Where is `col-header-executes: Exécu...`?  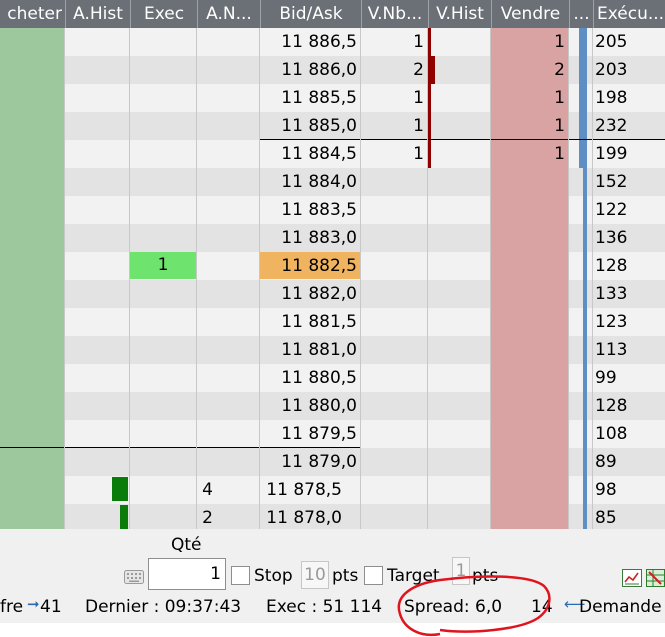 col-header-executes: Exécu... is located at coordinates (629, 14).